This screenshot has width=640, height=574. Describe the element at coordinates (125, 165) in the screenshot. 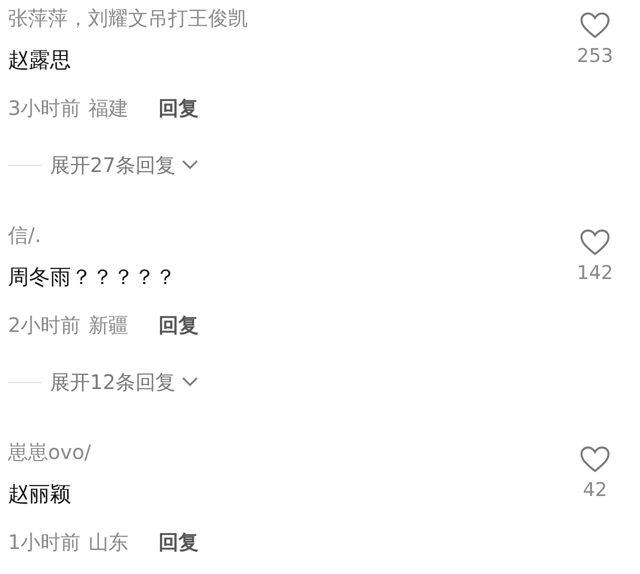

I see `expand-replies-button: 展开27条回复` at that location.